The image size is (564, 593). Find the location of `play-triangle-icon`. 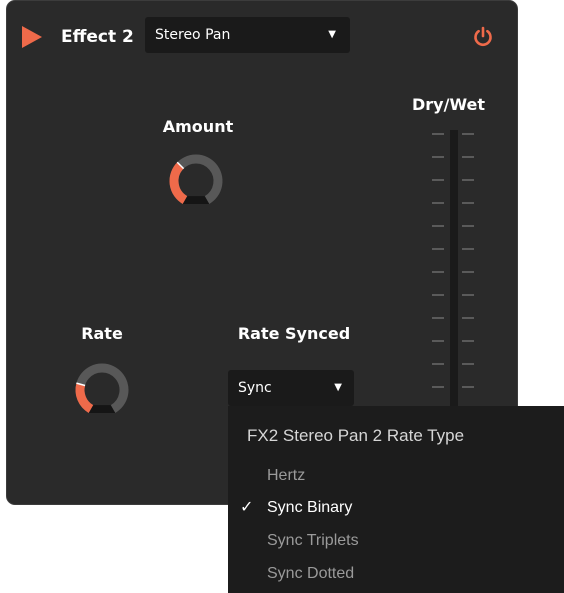

play-triangle-icon is located at coordinates (32, 37).